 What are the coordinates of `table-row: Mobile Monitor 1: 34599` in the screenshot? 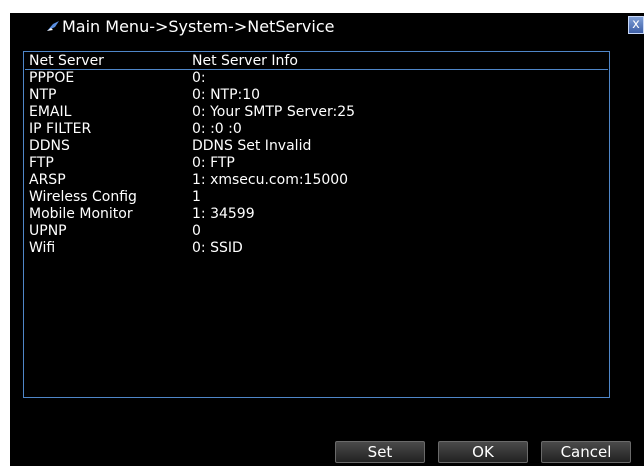 It's located at (316, 214).